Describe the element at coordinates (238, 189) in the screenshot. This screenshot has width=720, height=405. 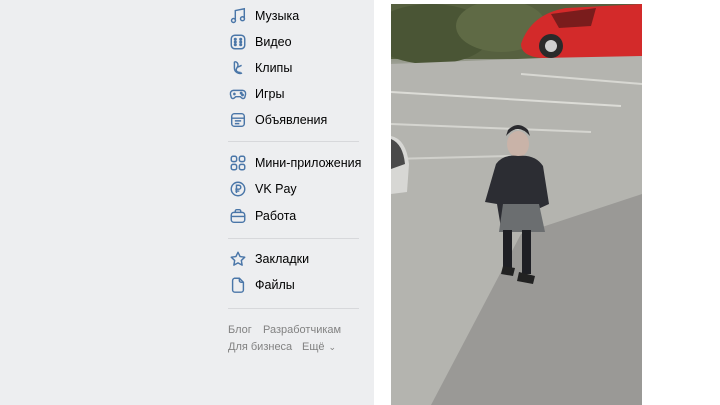
I see `vkpay-icon` at that location.